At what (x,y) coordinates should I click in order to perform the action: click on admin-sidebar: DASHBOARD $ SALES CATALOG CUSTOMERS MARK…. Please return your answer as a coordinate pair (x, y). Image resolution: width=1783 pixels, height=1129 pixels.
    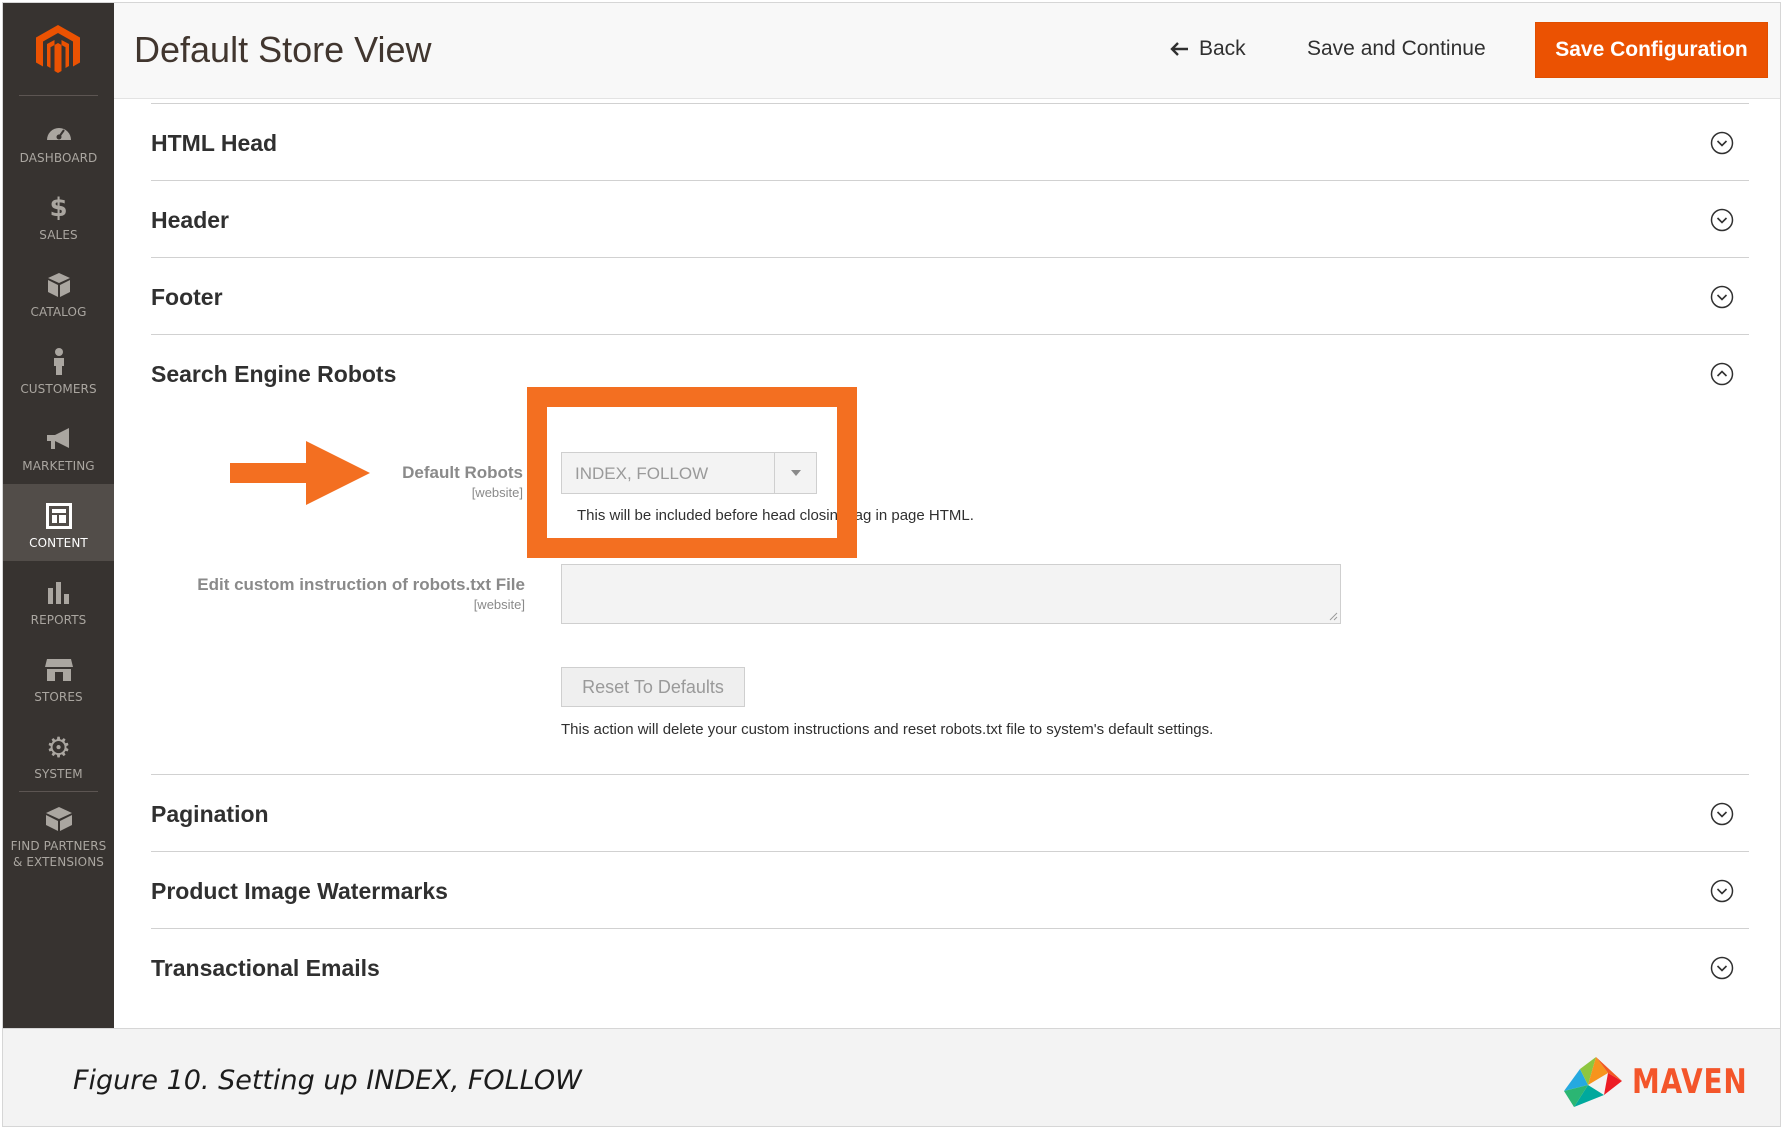
    Looking at the image, I should click on (58, 515).